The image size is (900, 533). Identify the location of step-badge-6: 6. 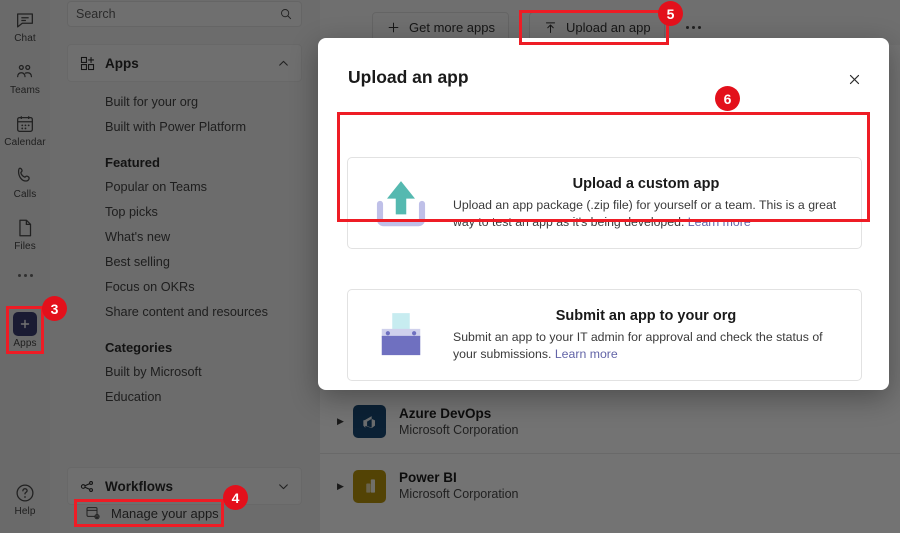
(727, 98).